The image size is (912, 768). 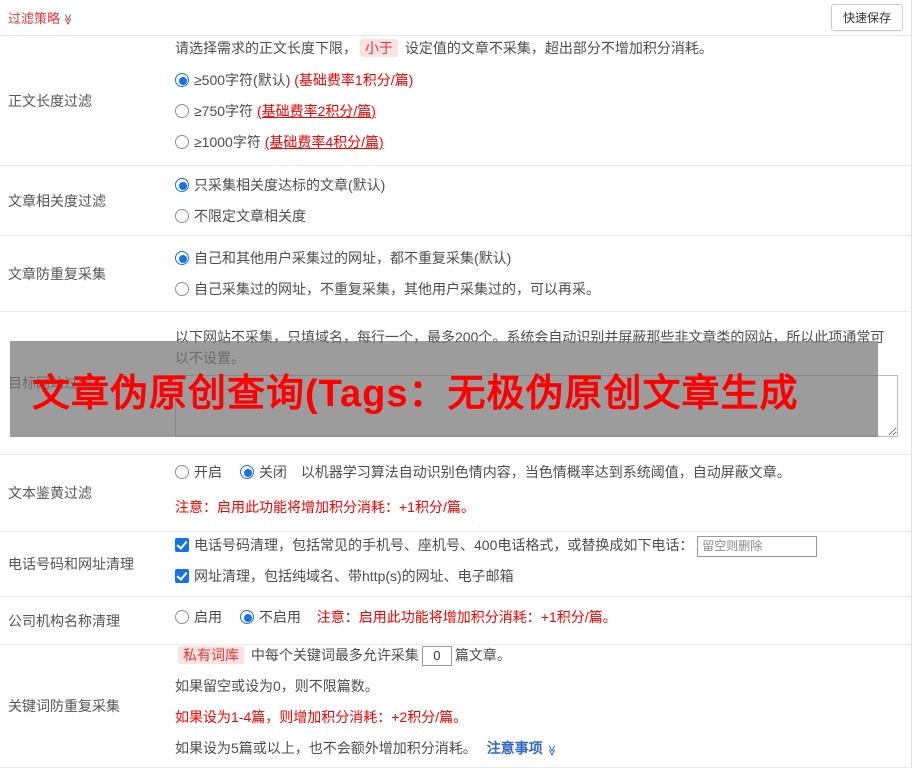 What do you see at coordinates (325, 507) in the screenshot?
I see `porn-cost-note: 注意：启用此功能将增加积分消耗：+1积分/篇。` at bounding box center [325, 507].